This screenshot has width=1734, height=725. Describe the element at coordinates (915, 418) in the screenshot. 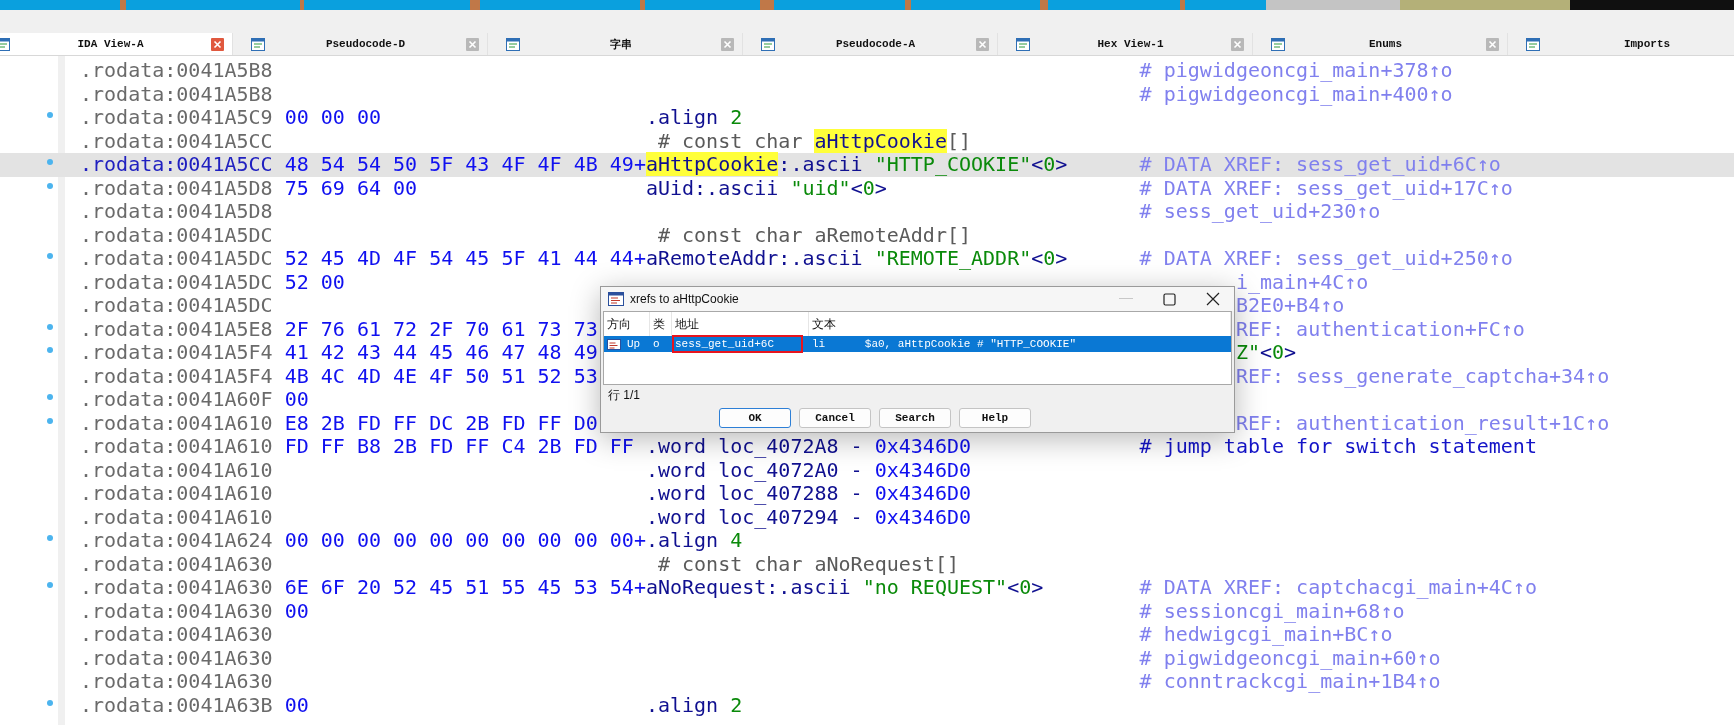

I see `dialog-button: Search` at that location.